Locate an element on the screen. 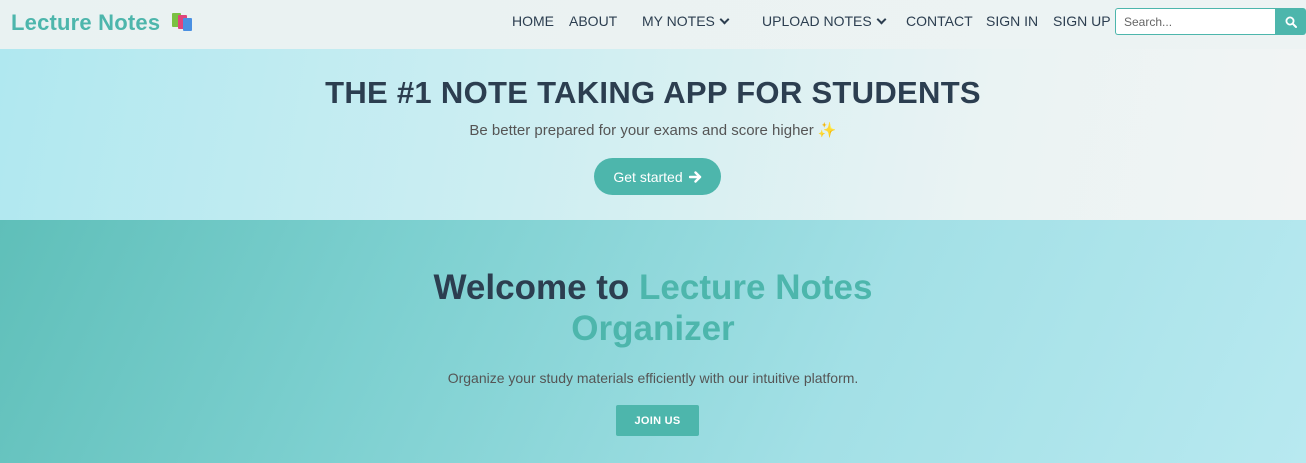 This screenshot has width=1306, height=463. get-started-button: Get started is located at coordinates (657, 176).